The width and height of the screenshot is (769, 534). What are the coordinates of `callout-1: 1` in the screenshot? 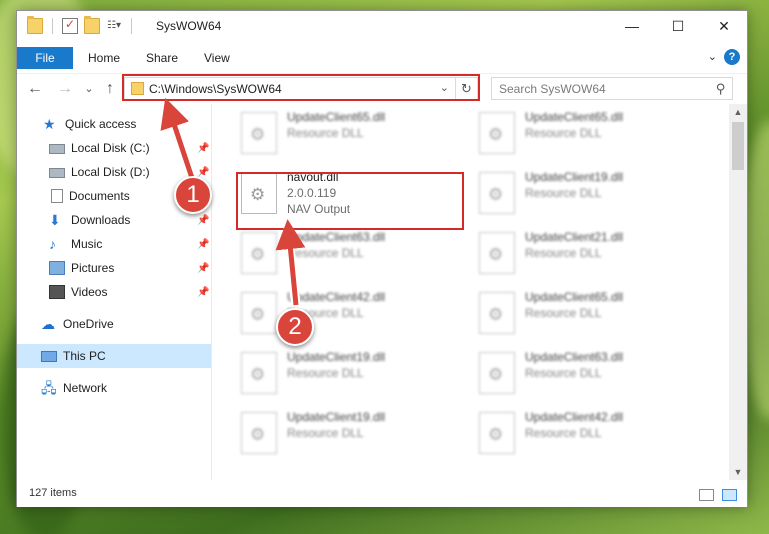 It's located at (193, 195).